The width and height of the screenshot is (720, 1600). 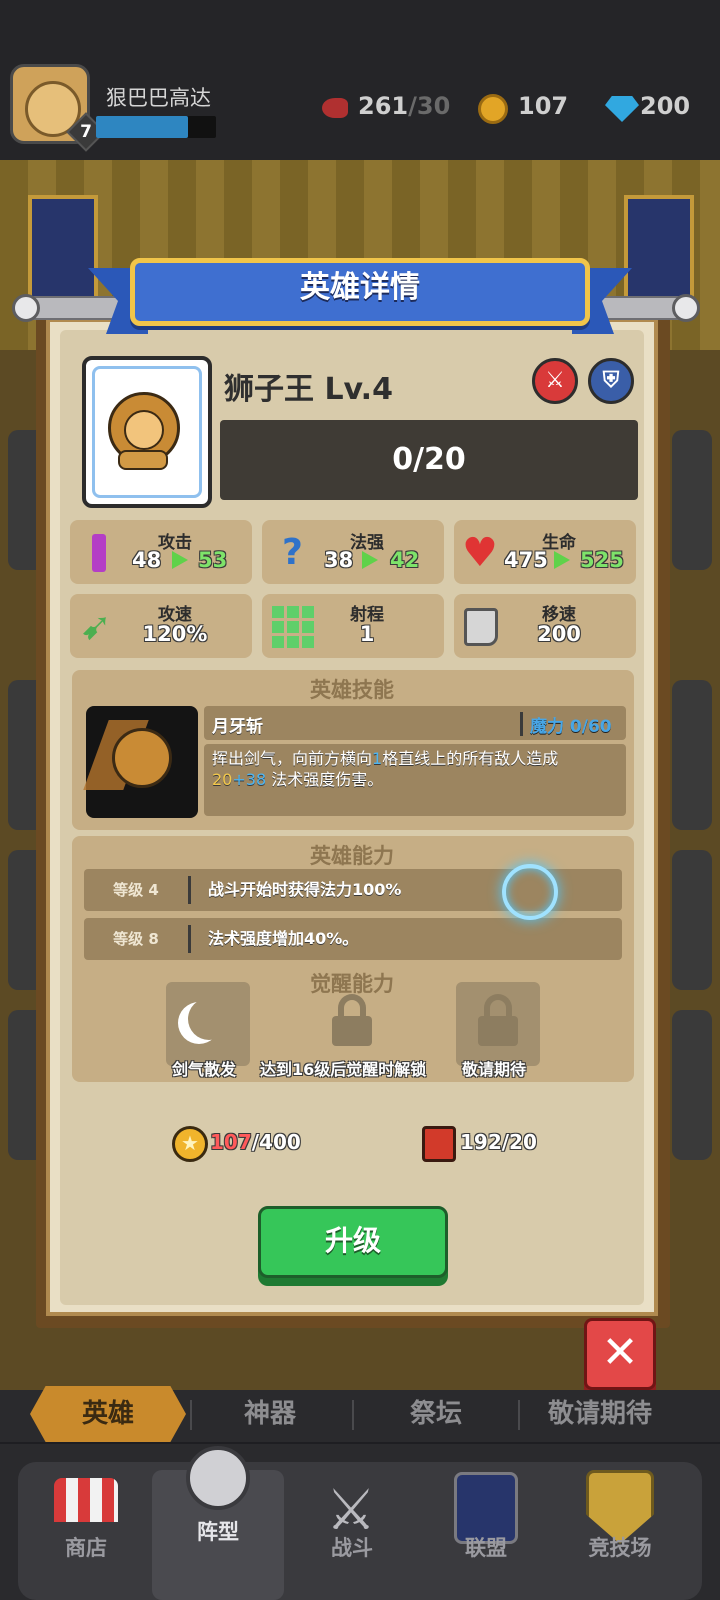 I want to click on stat-label: 攻击, so click(x=175, y=543).